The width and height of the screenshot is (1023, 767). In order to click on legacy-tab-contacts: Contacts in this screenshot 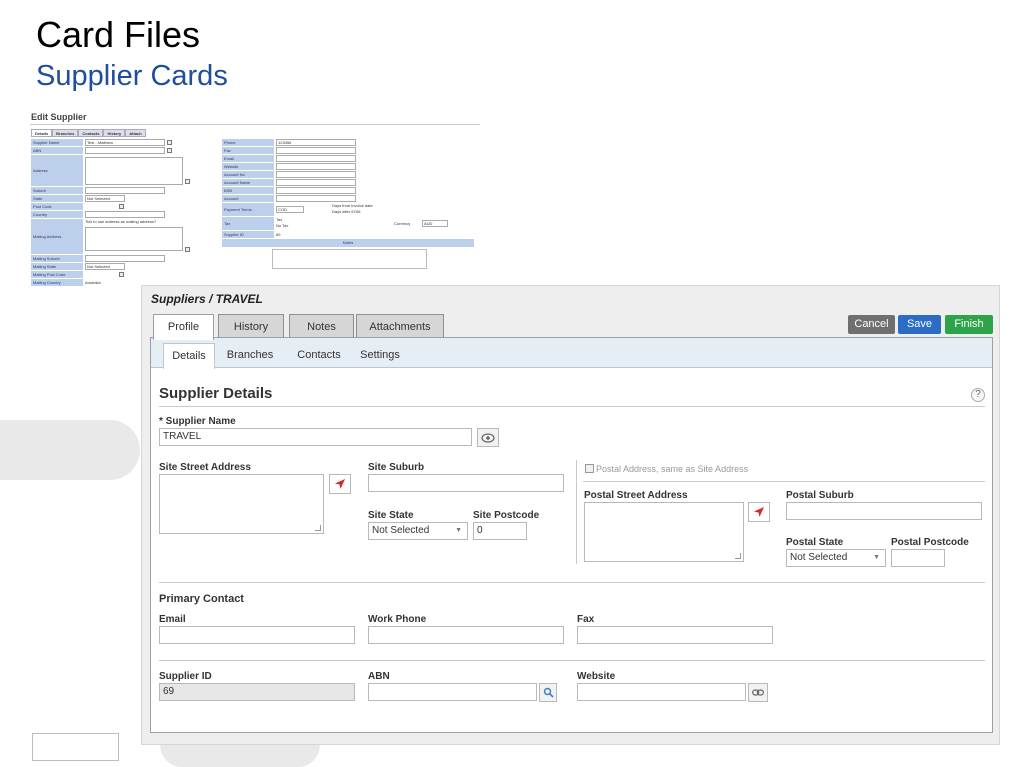, I will do `click(91, 133)`.